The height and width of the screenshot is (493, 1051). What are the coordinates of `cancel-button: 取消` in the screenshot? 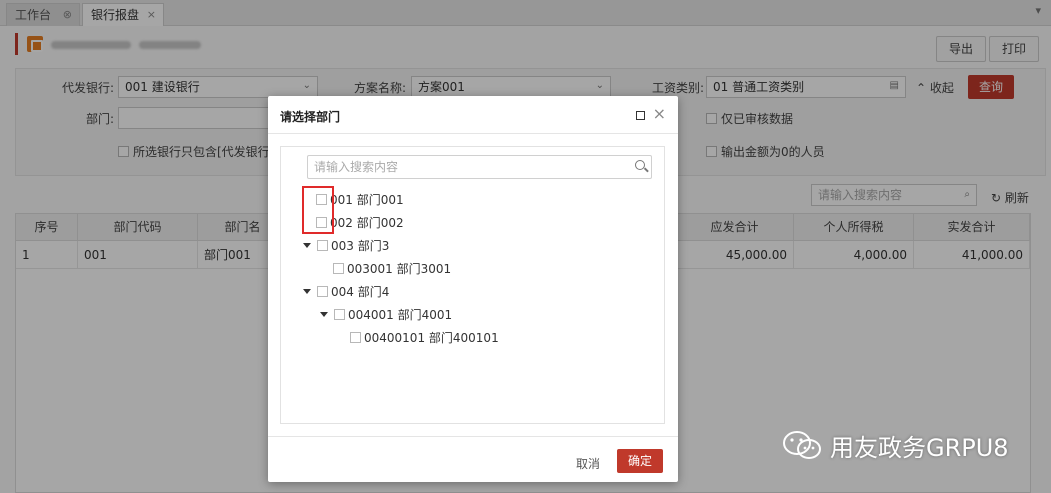 It's located at (588, 463).